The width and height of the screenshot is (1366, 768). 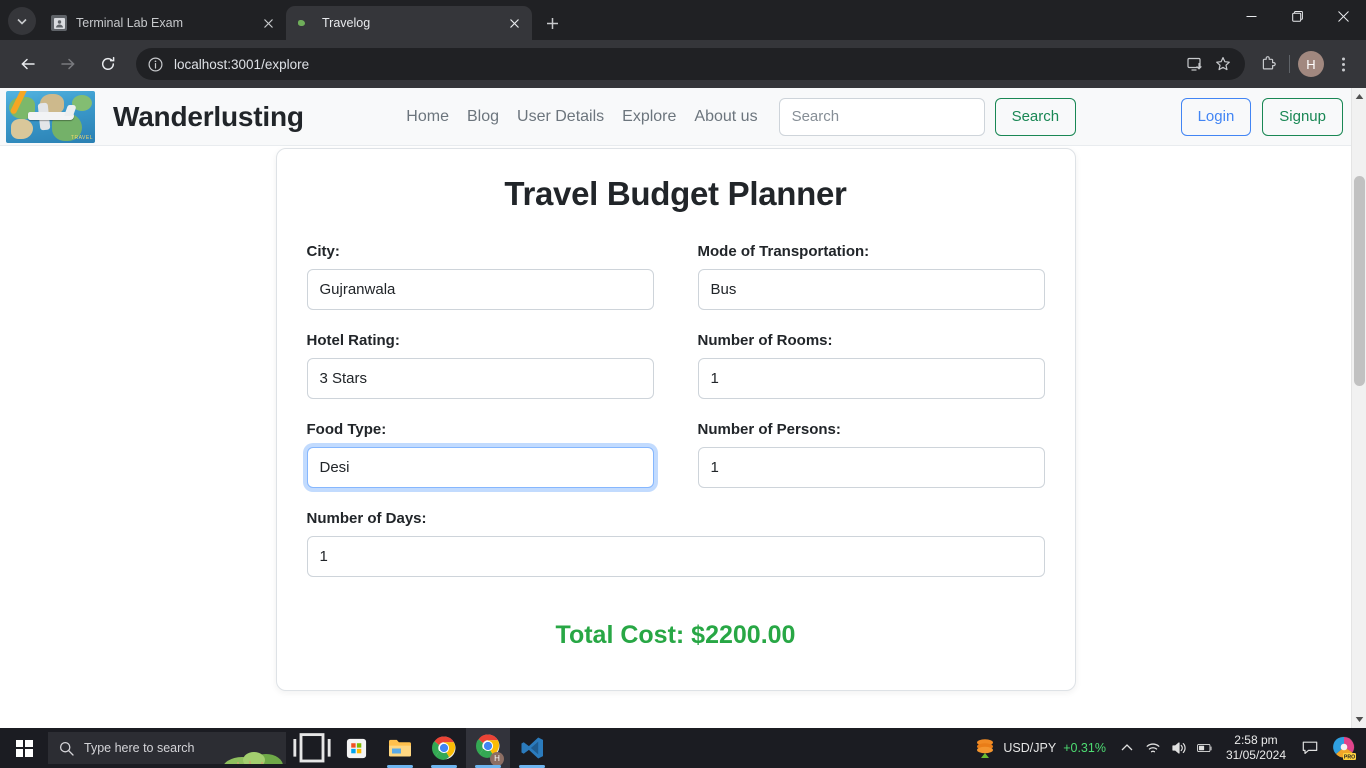 I want to click on browser-toolbar: localhost:3001/explore H, so click(x=683, y=64).